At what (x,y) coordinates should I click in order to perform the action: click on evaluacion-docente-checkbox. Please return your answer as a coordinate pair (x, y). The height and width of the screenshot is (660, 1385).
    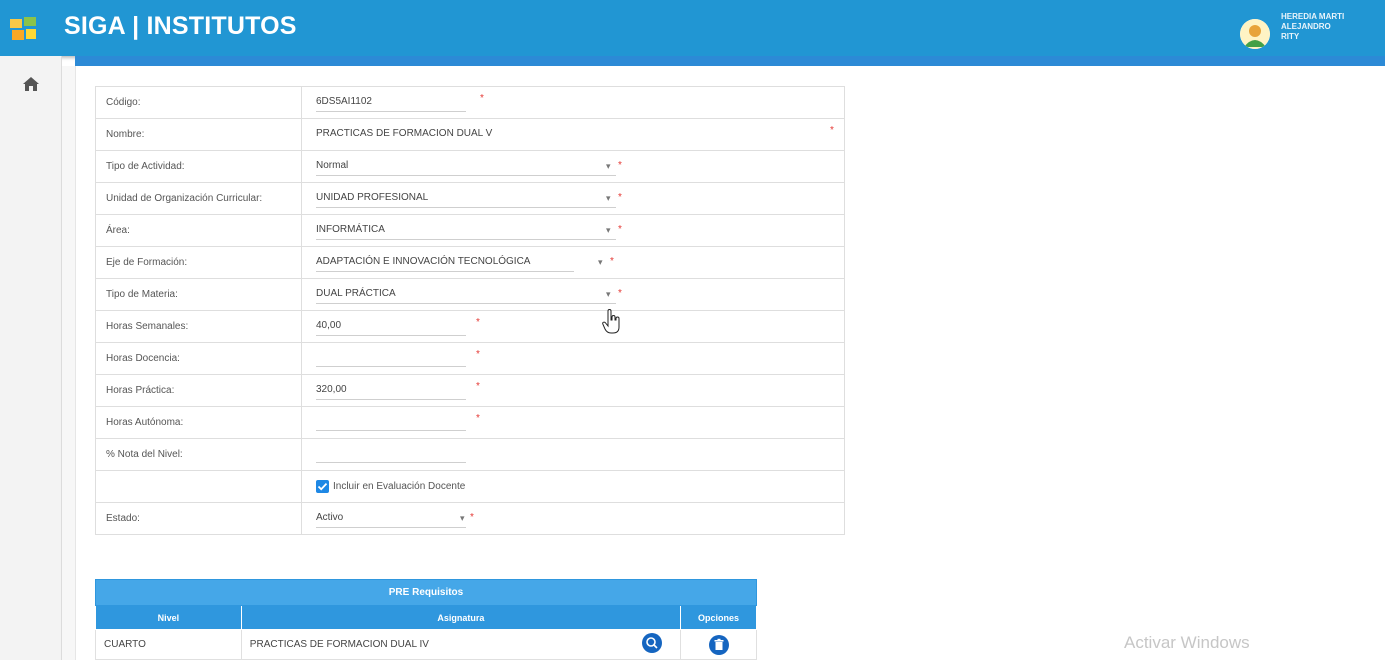
    Looking at the image, I should click on (322, 486).